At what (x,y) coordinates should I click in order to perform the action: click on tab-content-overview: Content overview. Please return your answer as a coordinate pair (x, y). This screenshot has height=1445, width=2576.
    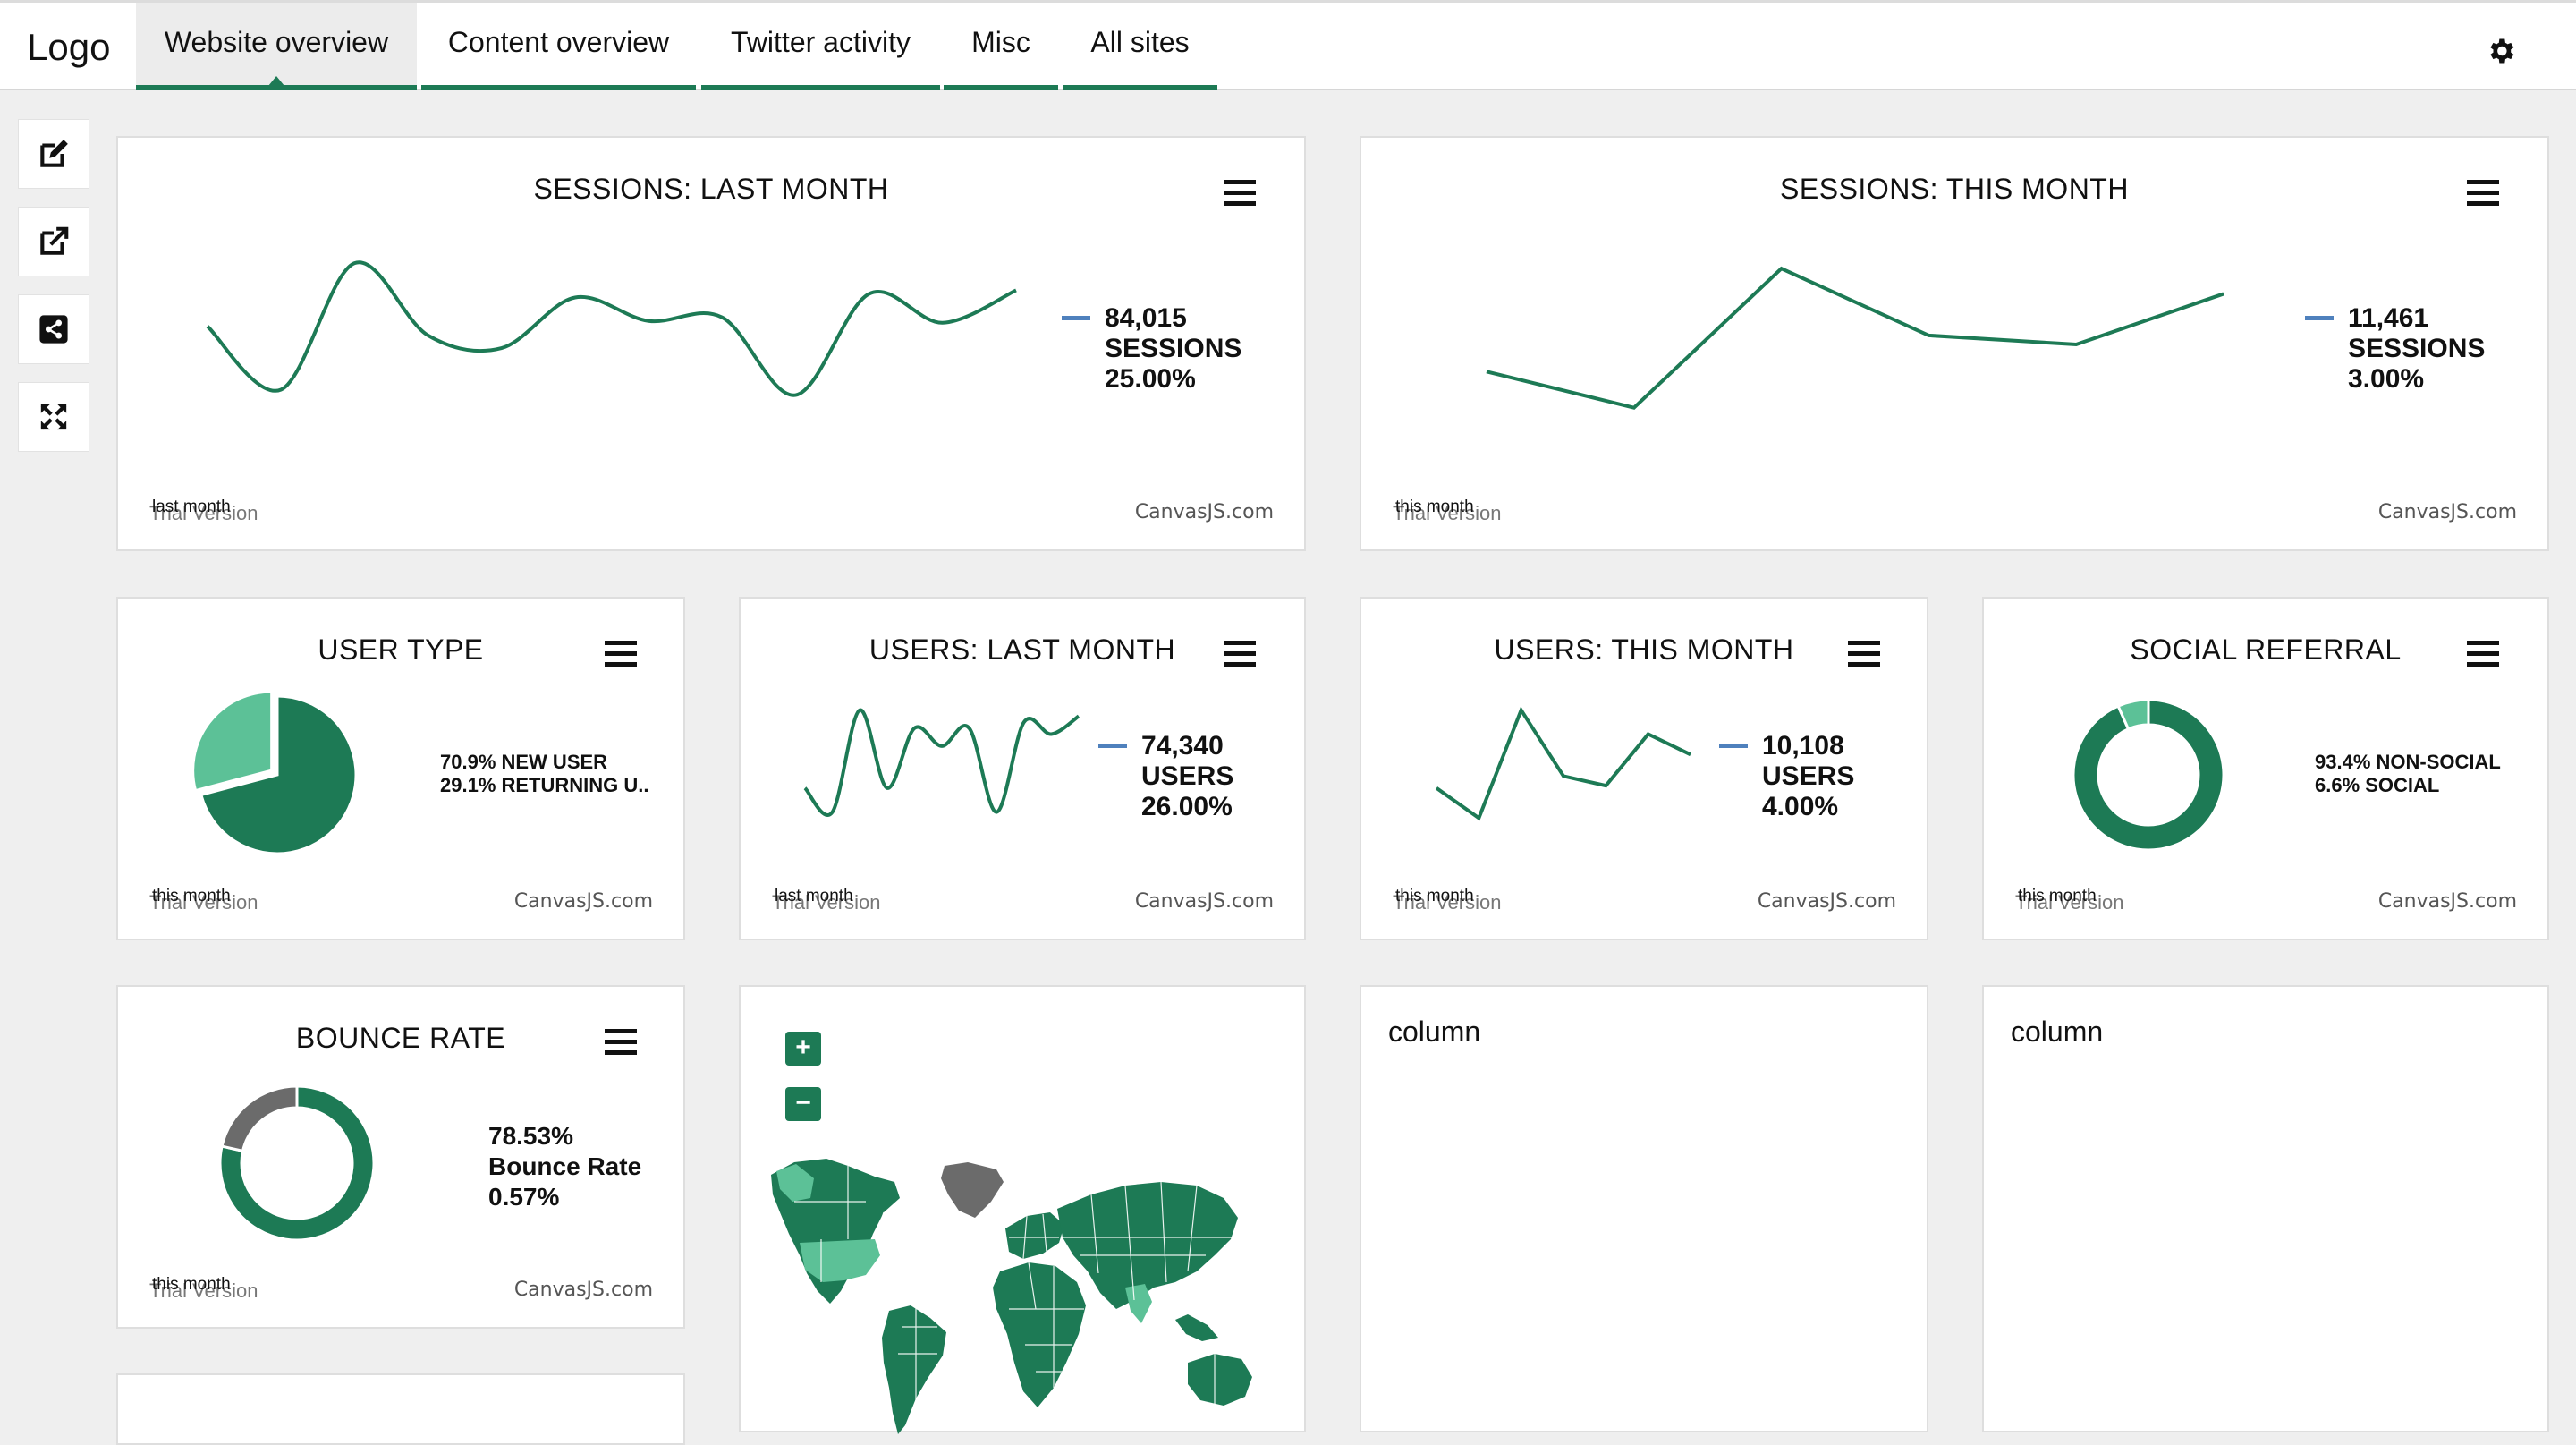
    Looking at the image, I should click on (558, 46).